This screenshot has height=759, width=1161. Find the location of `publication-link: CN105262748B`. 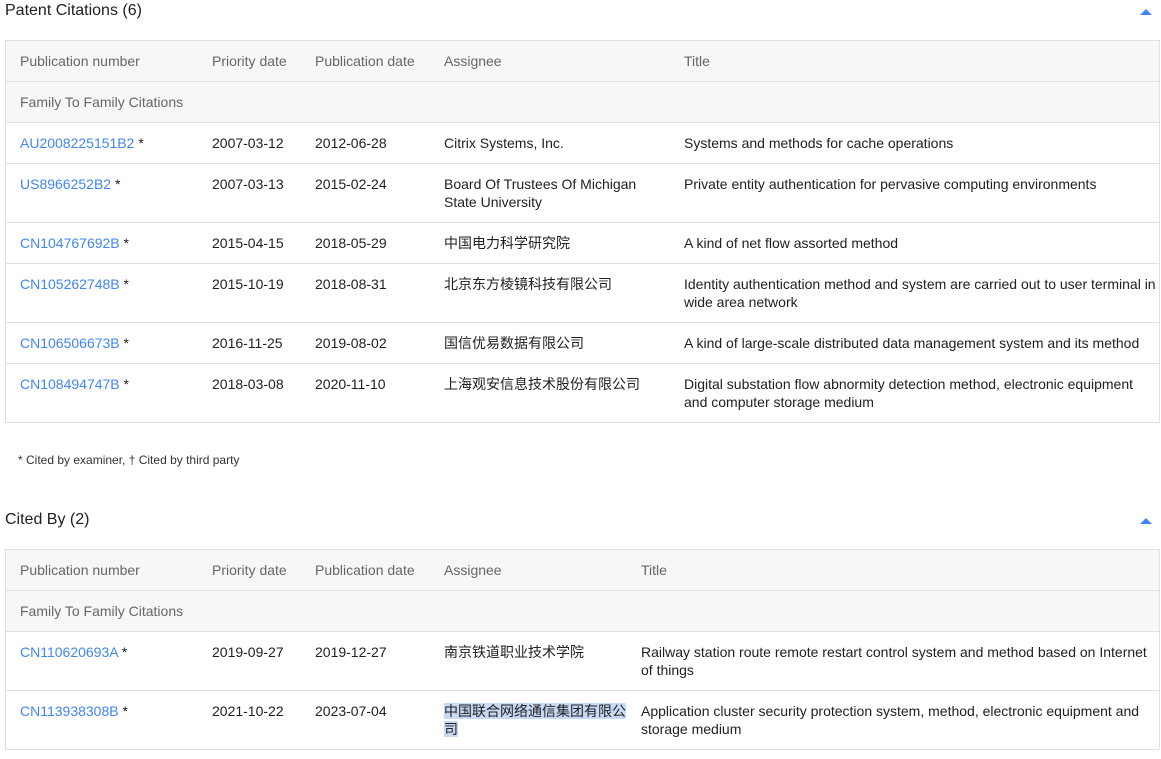

publication-link: CN105262748B is located at coordinates (70, 284).